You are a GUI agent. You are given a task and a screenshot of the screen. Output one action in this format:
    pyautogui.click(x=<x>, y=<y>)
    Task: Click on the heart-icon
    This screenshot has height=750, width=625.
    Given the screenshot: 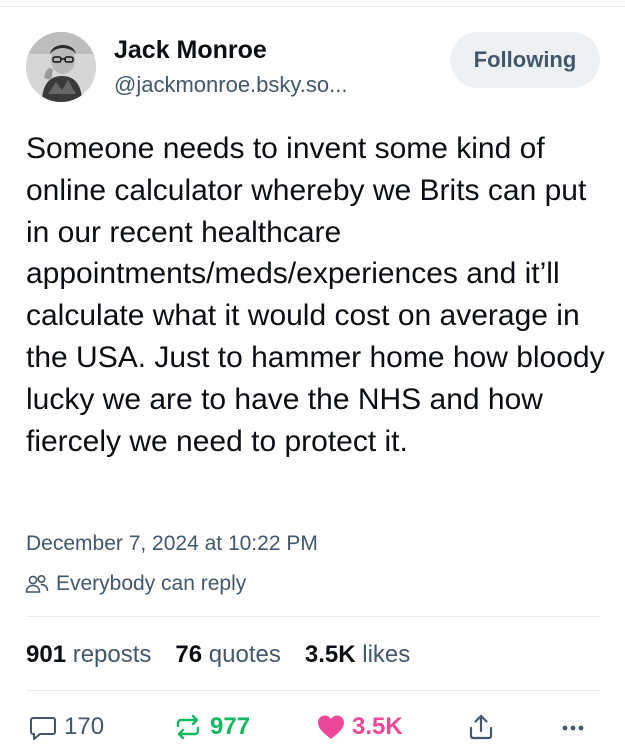 What is the action you would take?
    pyautogui.click(x=331, y=727)
    